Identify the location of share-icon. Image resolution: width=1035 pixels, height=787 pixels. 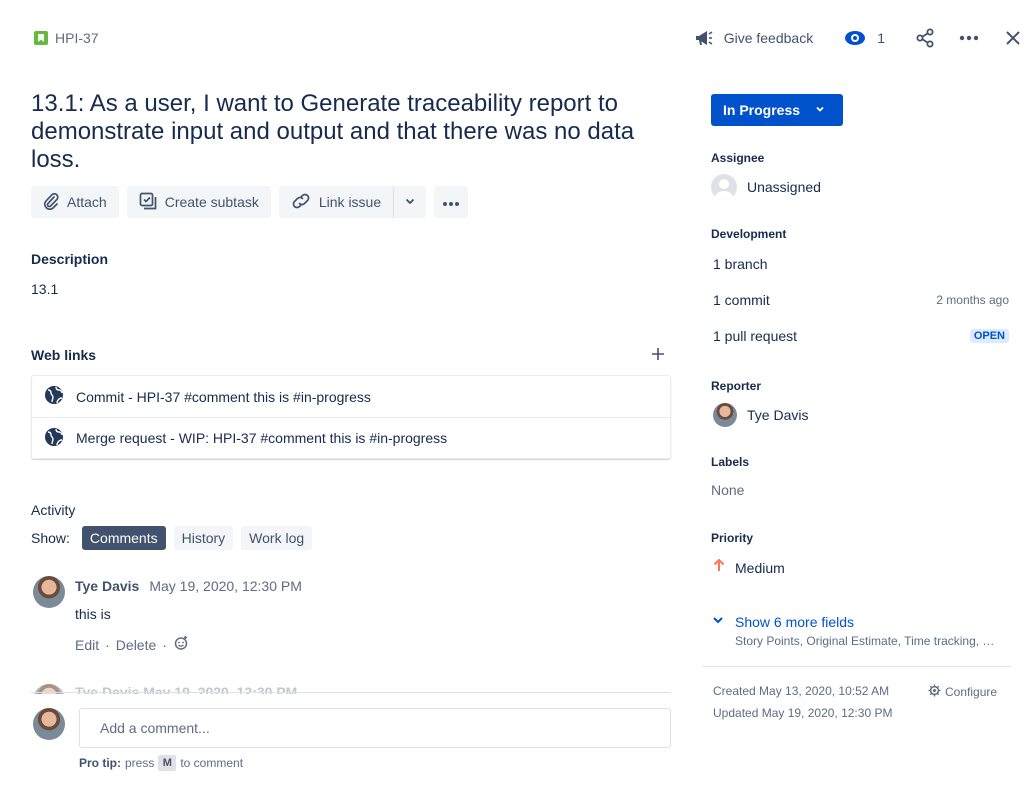
(925, 38).